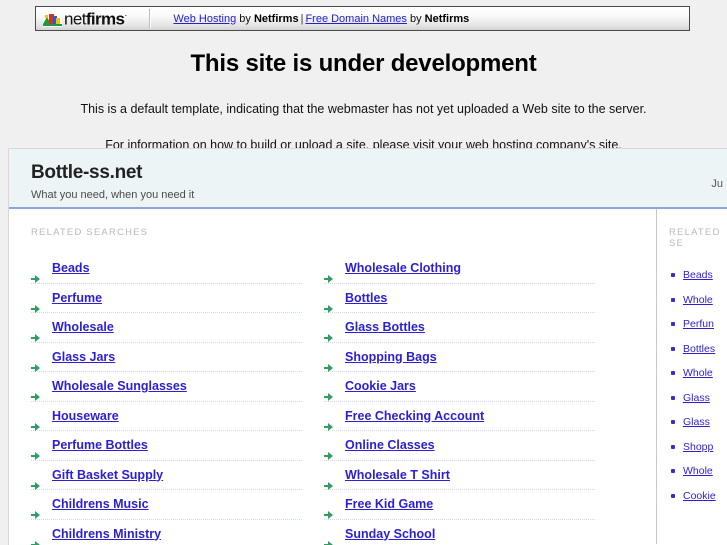 The image size is (727, 545). I want to click on sidebar-related-search-link: Beads, so click(698, 275).